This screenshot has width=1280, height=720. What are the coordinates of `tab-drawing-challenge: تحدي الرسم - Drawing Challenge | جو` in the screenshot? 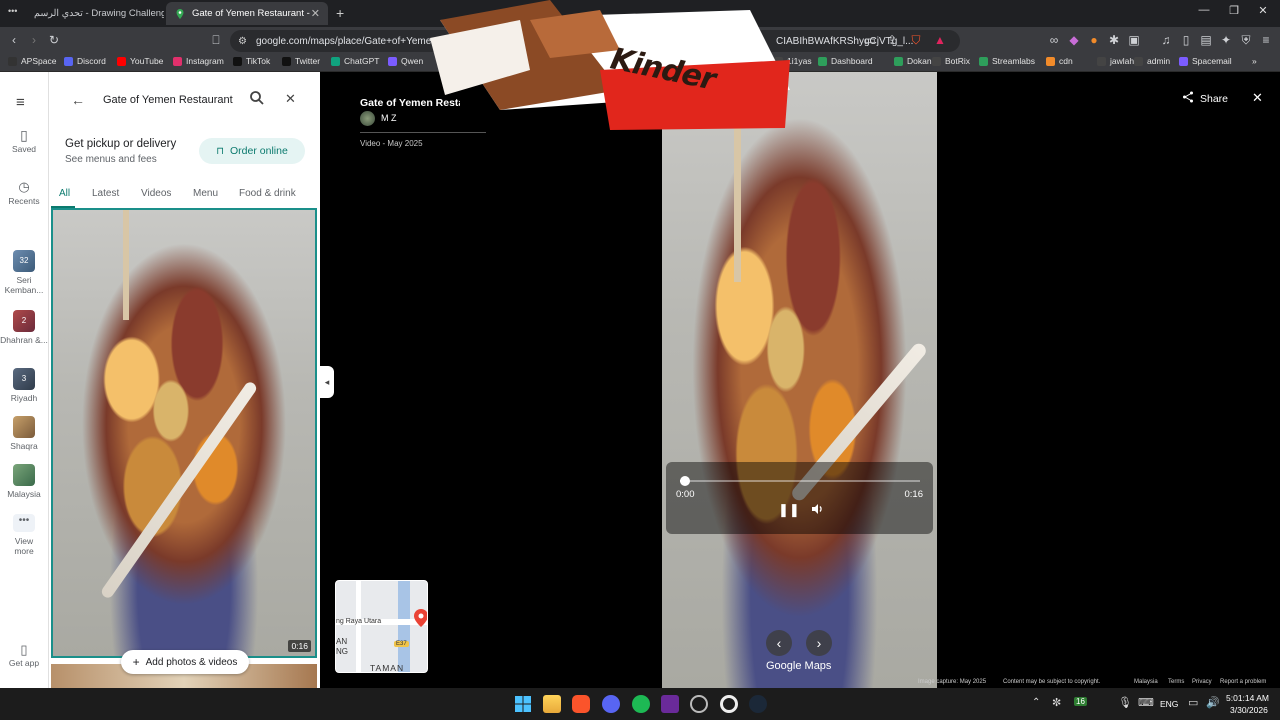 It's located at (95, 13).